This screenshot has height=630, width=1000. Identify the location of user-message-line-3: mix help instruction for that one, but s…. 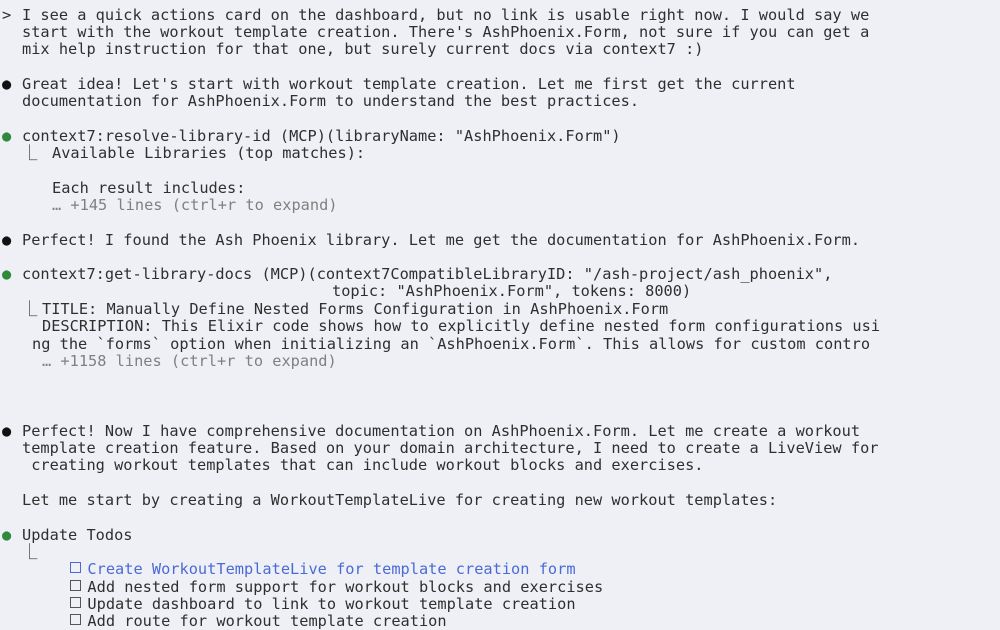
(363, 49).